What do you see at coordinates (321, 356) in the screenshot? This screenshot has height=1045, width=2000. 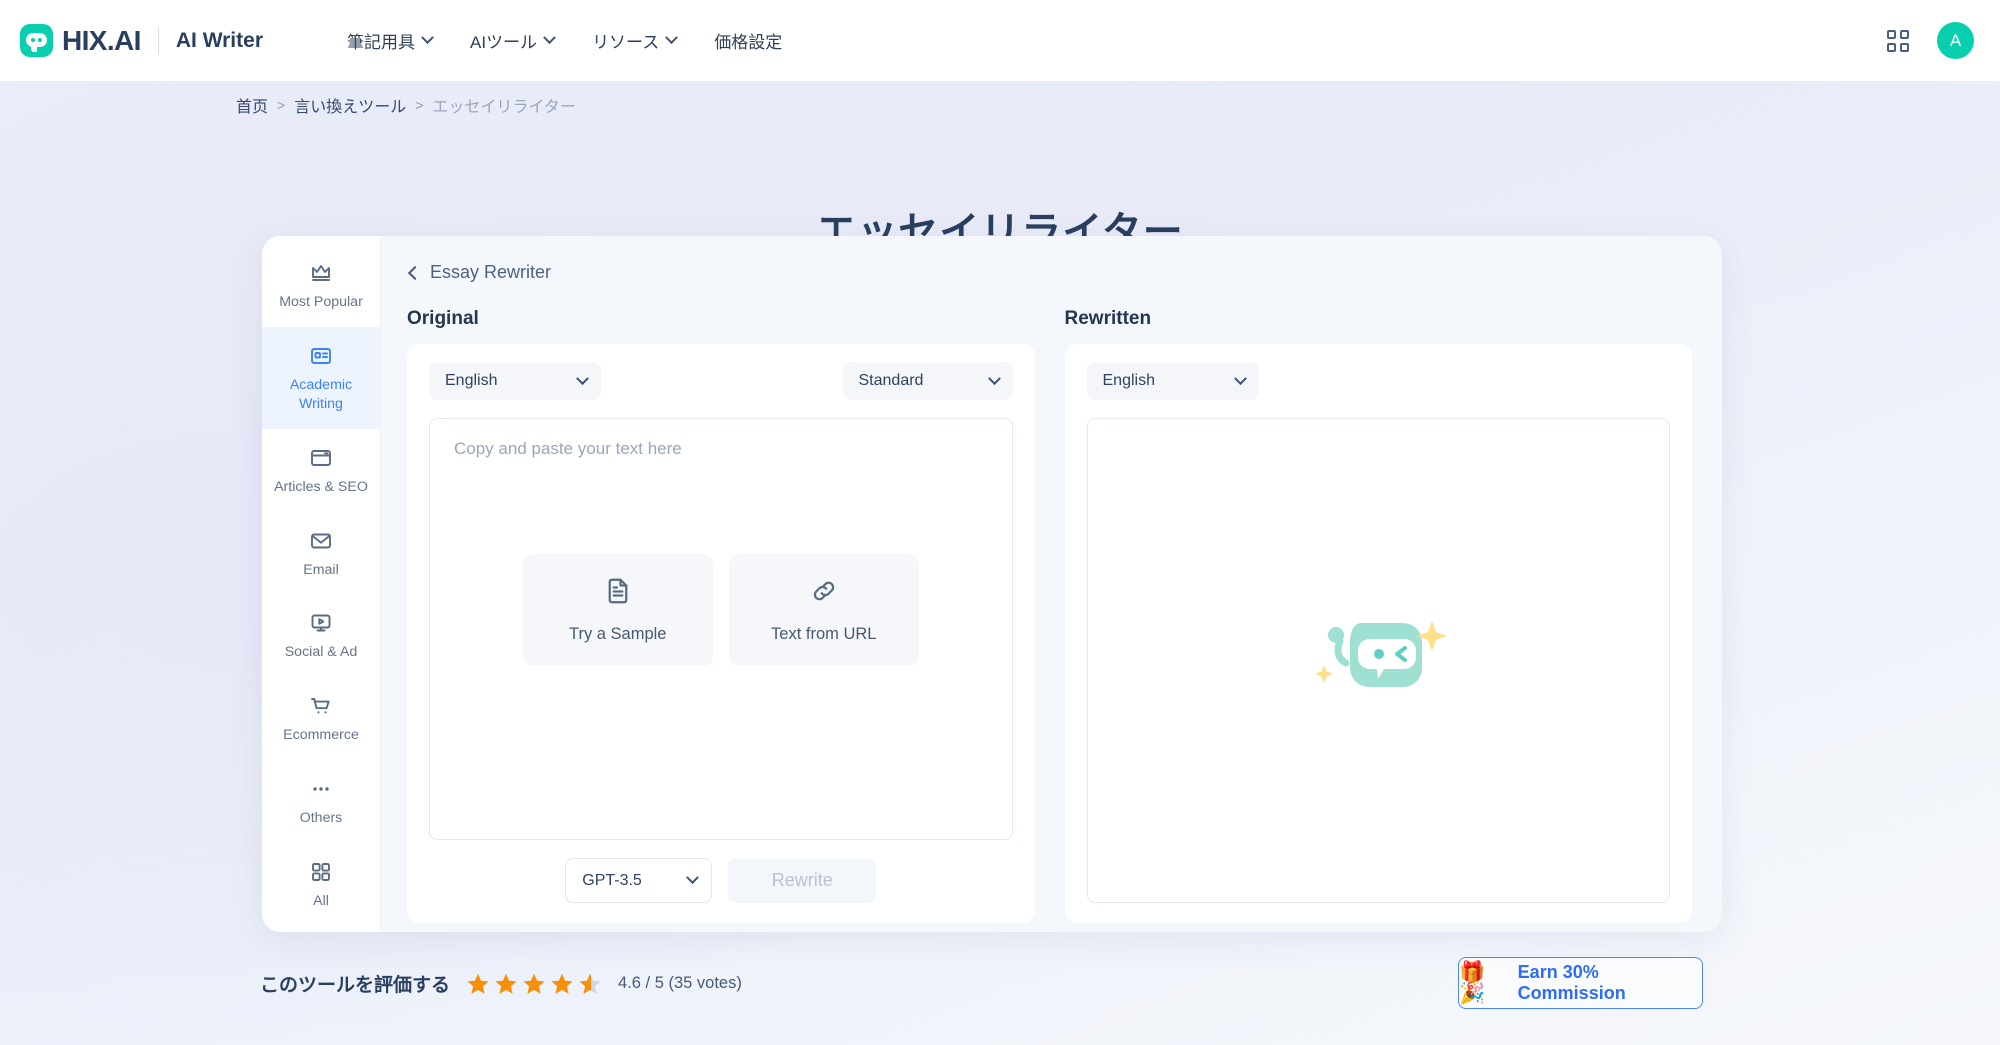 I see `id-card-icon` at bounding box center [321, 356].